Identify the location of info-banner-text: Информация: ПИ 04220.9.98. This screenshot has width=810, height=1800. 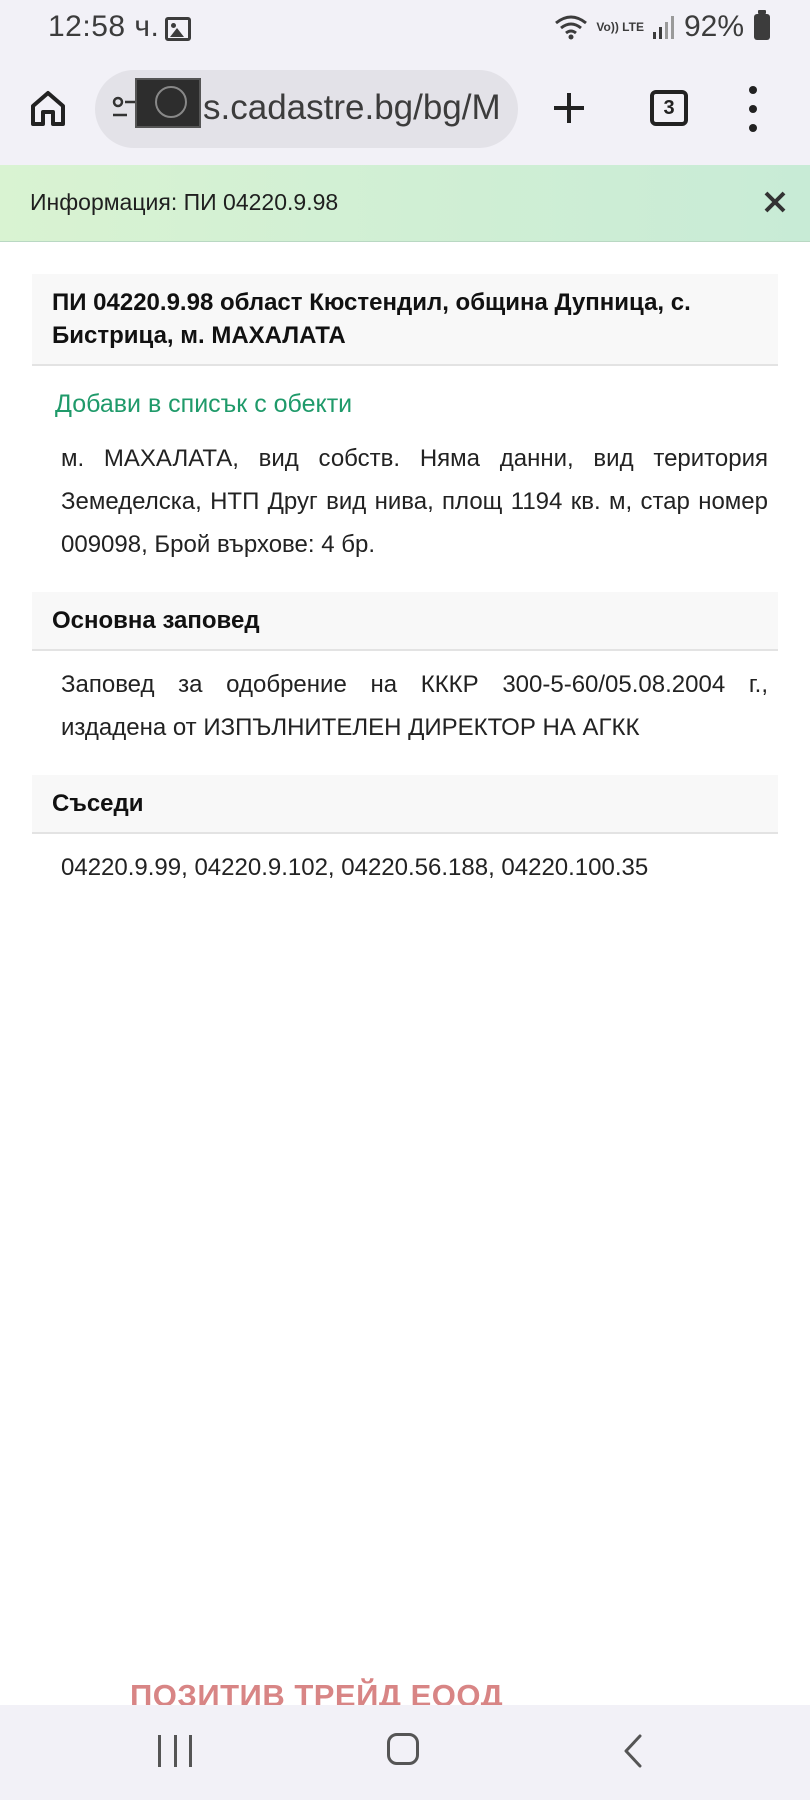
(184, 202).